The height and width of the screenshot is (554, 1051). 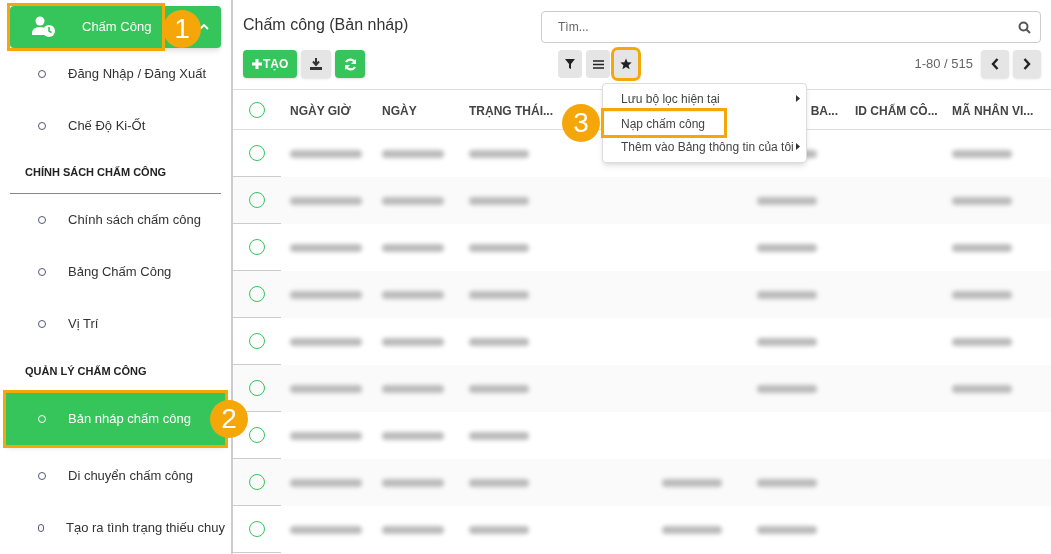 What do you see at coordinates (115, 73) in the screenshot?
I see `sidebar-item: Đăng Nhập / Đăng Xuất` at bounding box center [115, 73].